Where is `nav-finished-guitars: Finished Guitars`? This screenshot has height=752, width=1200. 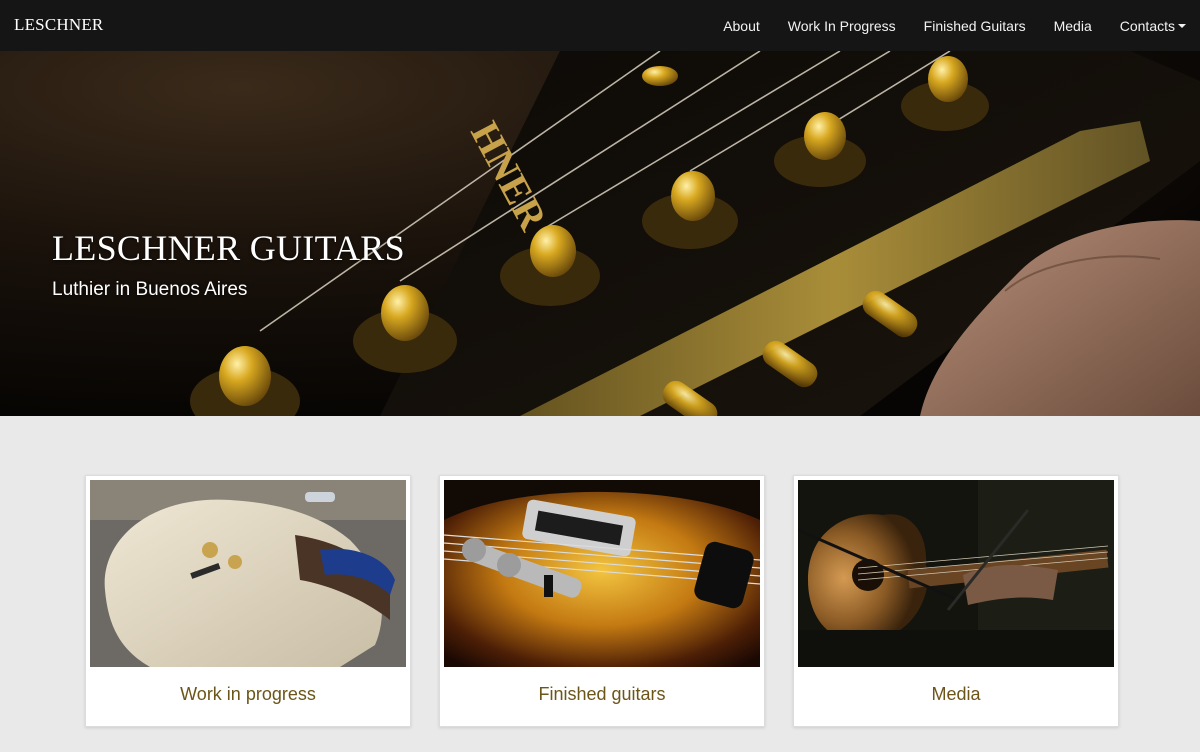 nav-finished-guitars: Finished Guitars is located at coordinates (975, 26).